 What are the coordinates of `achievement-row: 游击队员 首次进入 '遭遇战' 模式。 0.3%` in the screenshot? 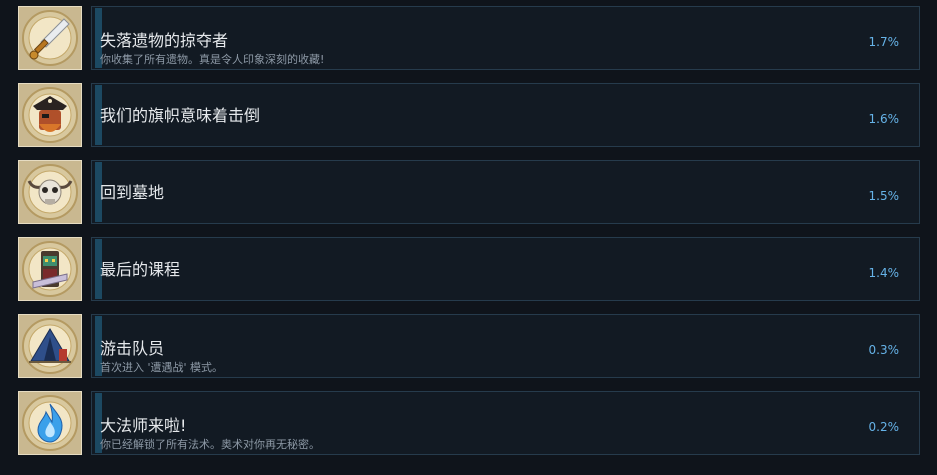 It's located at (468, 347).